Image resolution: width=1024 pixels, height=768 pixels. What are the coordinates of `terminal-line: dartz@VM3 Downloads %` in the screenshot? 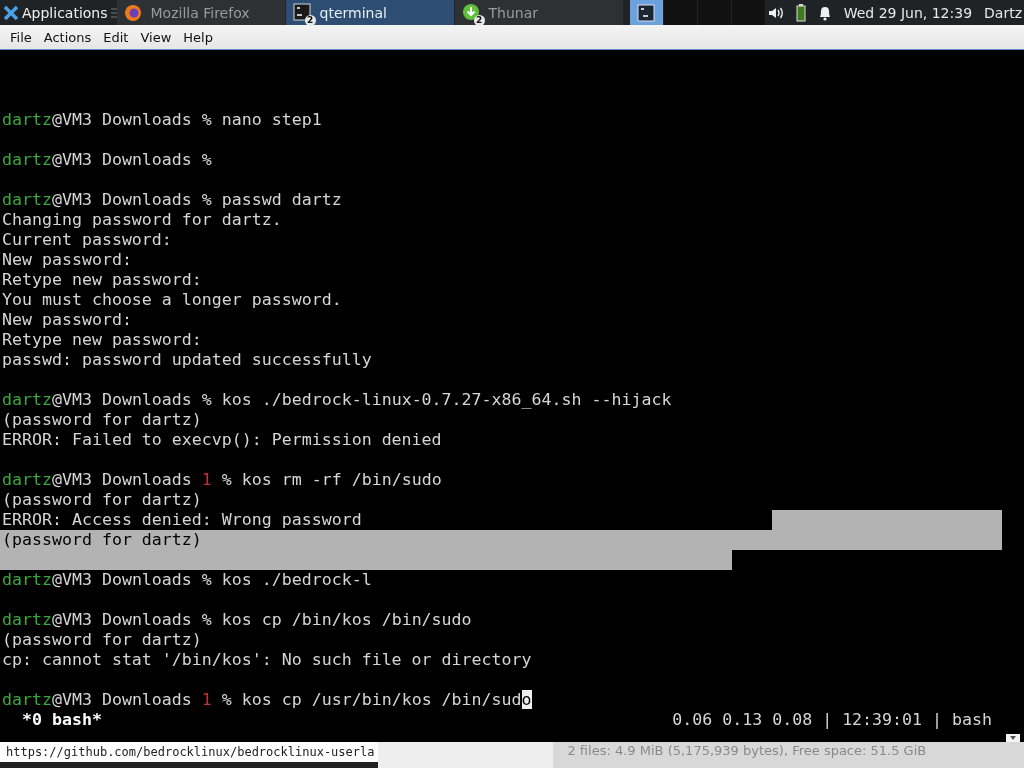 It's located at (107, 159).